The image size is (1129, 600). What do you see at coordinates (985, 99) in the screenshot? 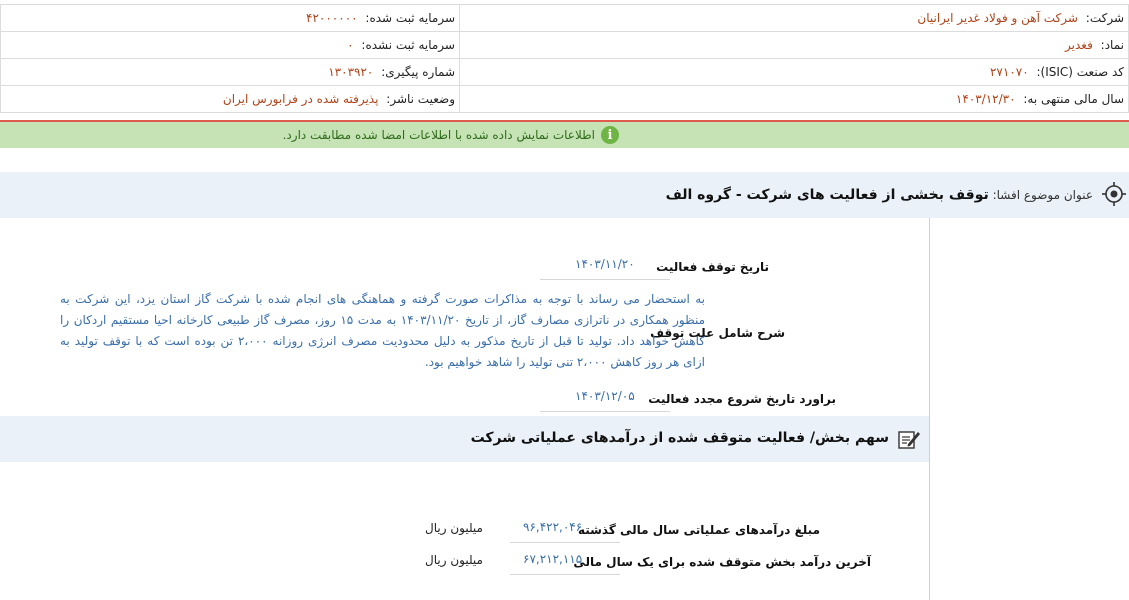
I see `fiscal-value: ۱۴۰۳/۱۲/۳۰` at bounding box center [985, 99].